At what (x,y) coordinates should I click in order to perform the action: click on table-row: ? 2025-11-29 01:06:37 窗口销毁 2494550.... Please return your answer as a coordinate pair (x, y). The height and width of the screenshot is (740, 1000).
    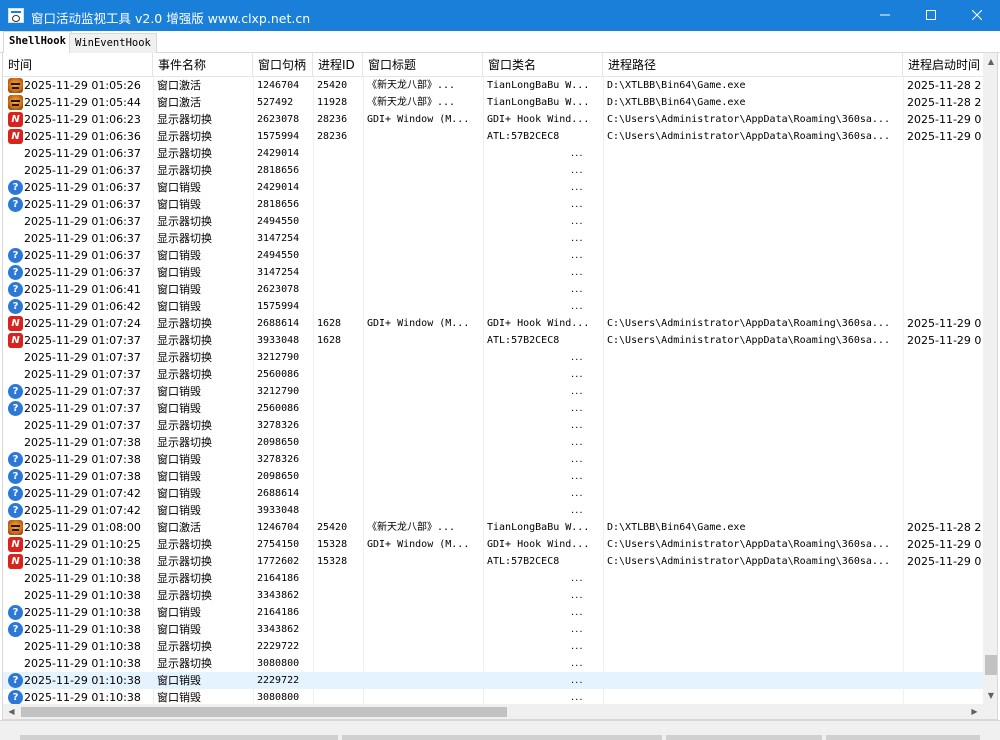
    Looking at the image, I should click on (493, 255).